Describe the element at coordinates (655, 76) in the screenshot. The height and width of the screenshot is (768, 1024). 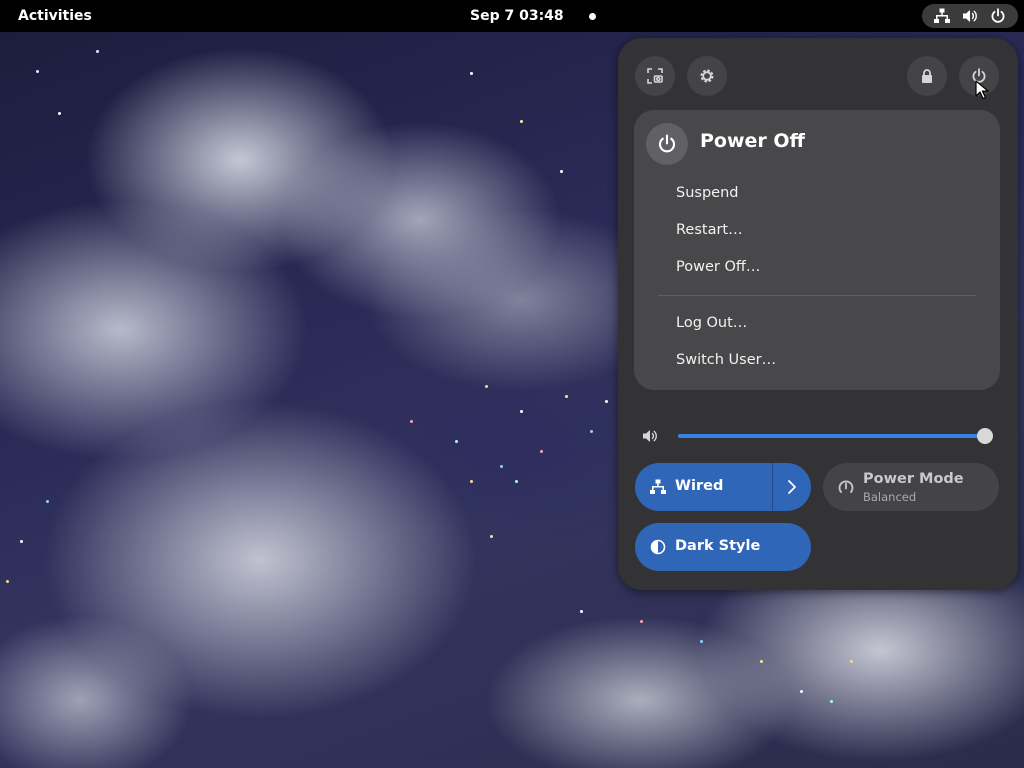
I see `screenshot-button` at that location.